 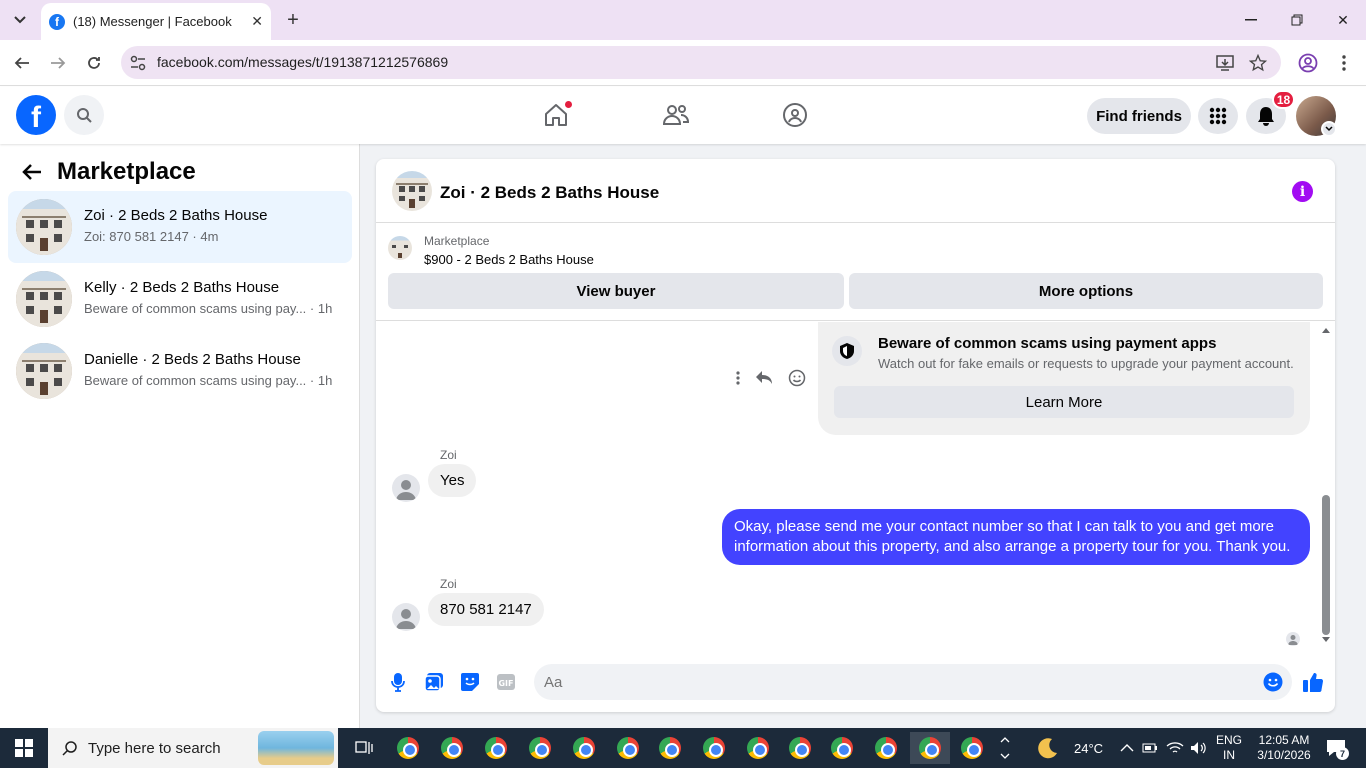 What do you see at coordinates (32, 172) in the screenshot?
I see `back-arrow-icon` at bounding box center [32, 172].